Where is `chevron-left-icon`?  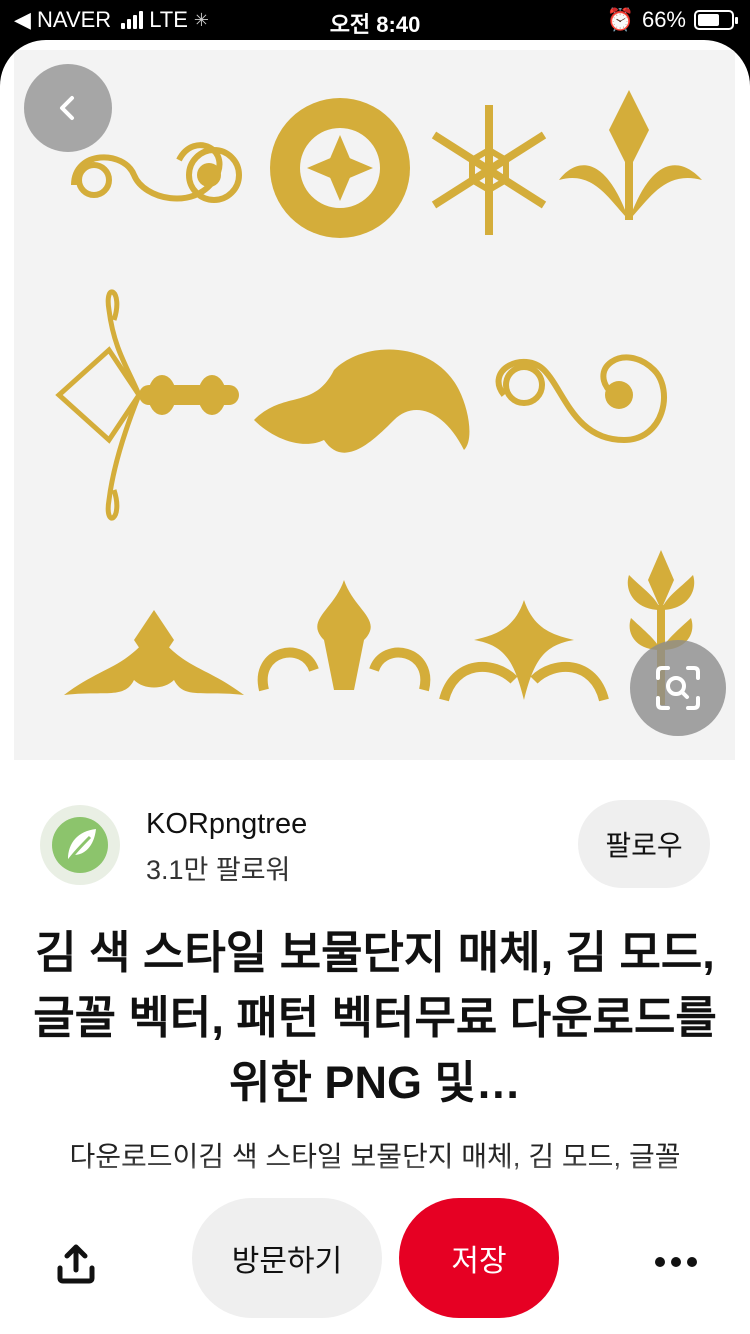
chevron-left-icon is located at coordinates (67, 108).